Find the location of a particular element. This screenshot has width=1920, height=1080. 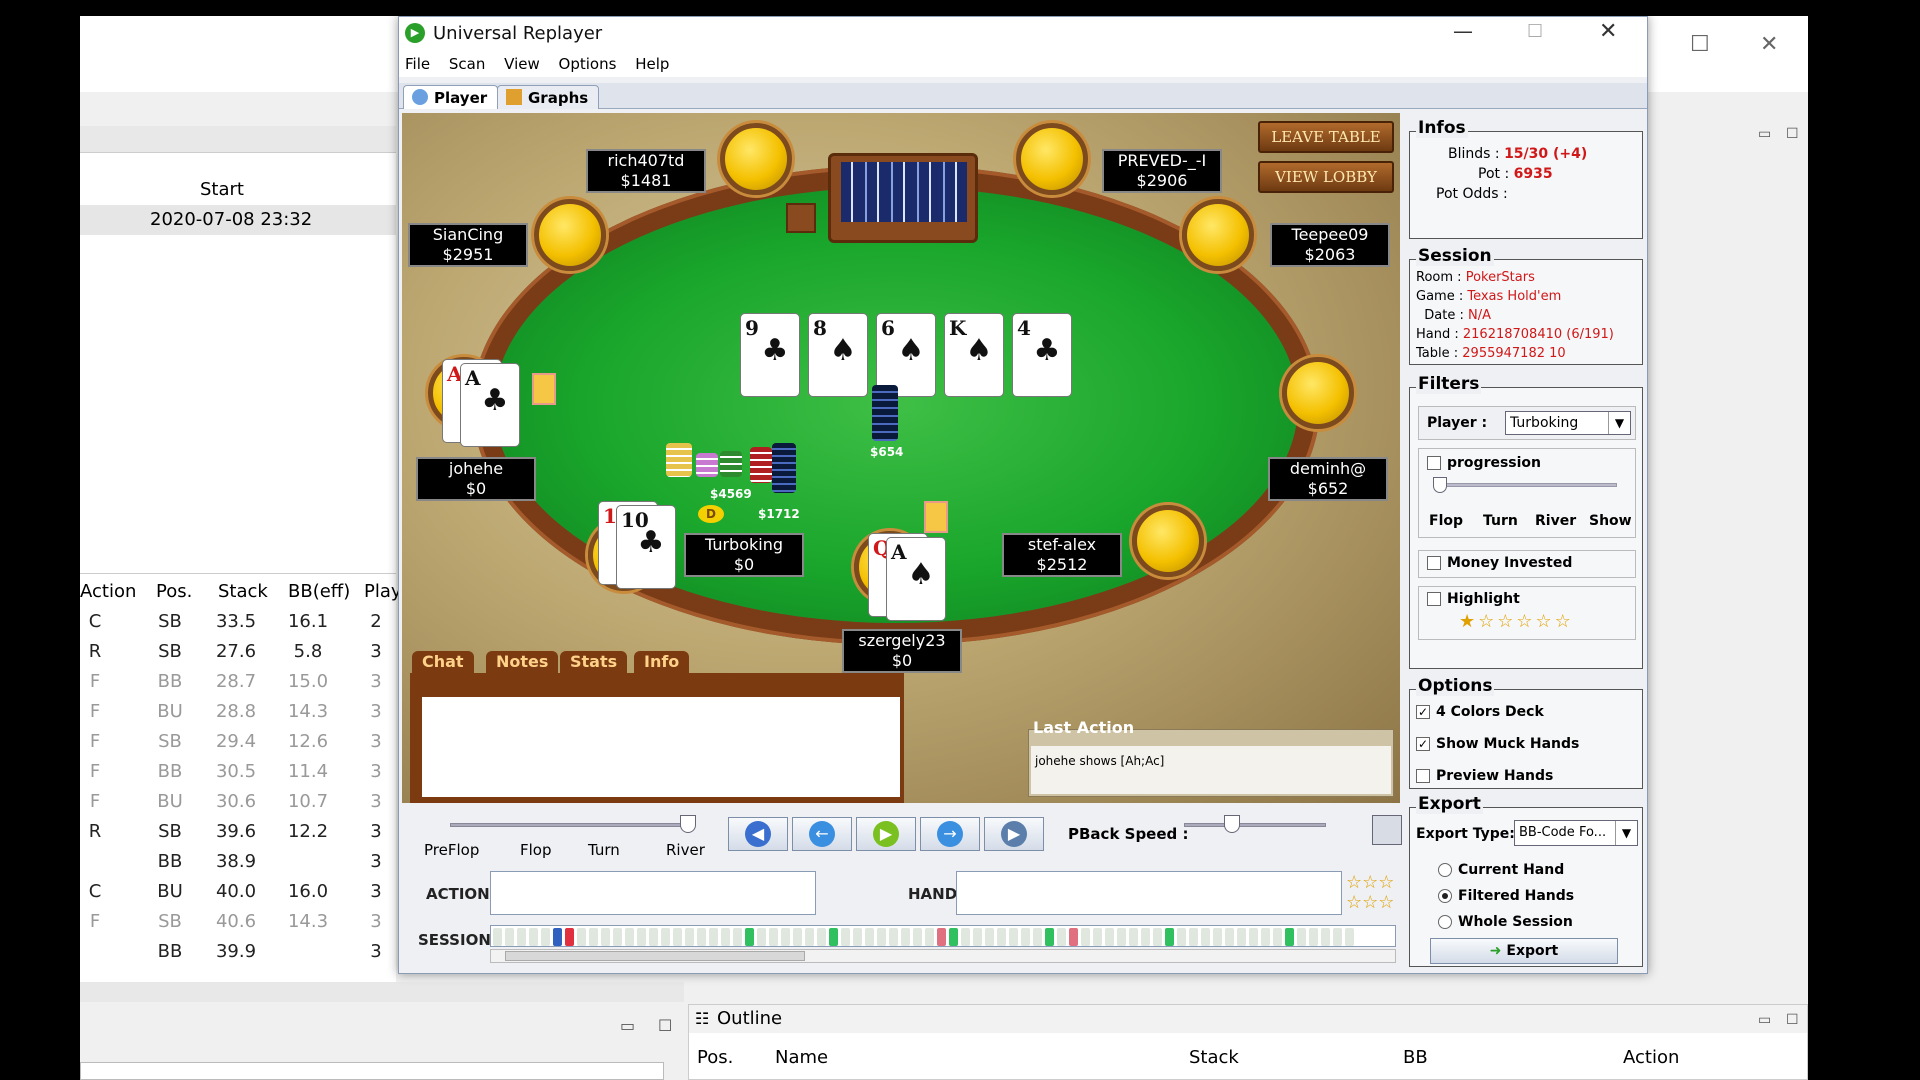

col-play: Play is located at coordinates (383, 591).